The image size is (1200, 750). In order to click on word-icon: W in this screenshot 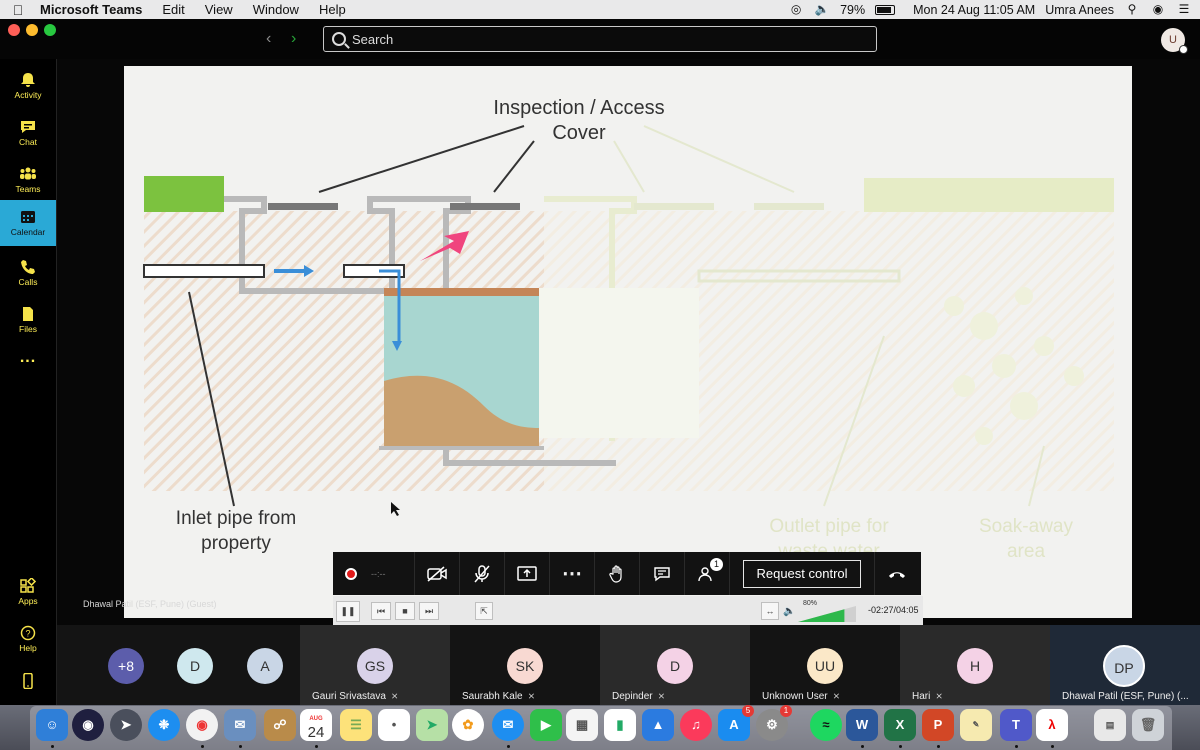, I will do `click(862, 725)`.